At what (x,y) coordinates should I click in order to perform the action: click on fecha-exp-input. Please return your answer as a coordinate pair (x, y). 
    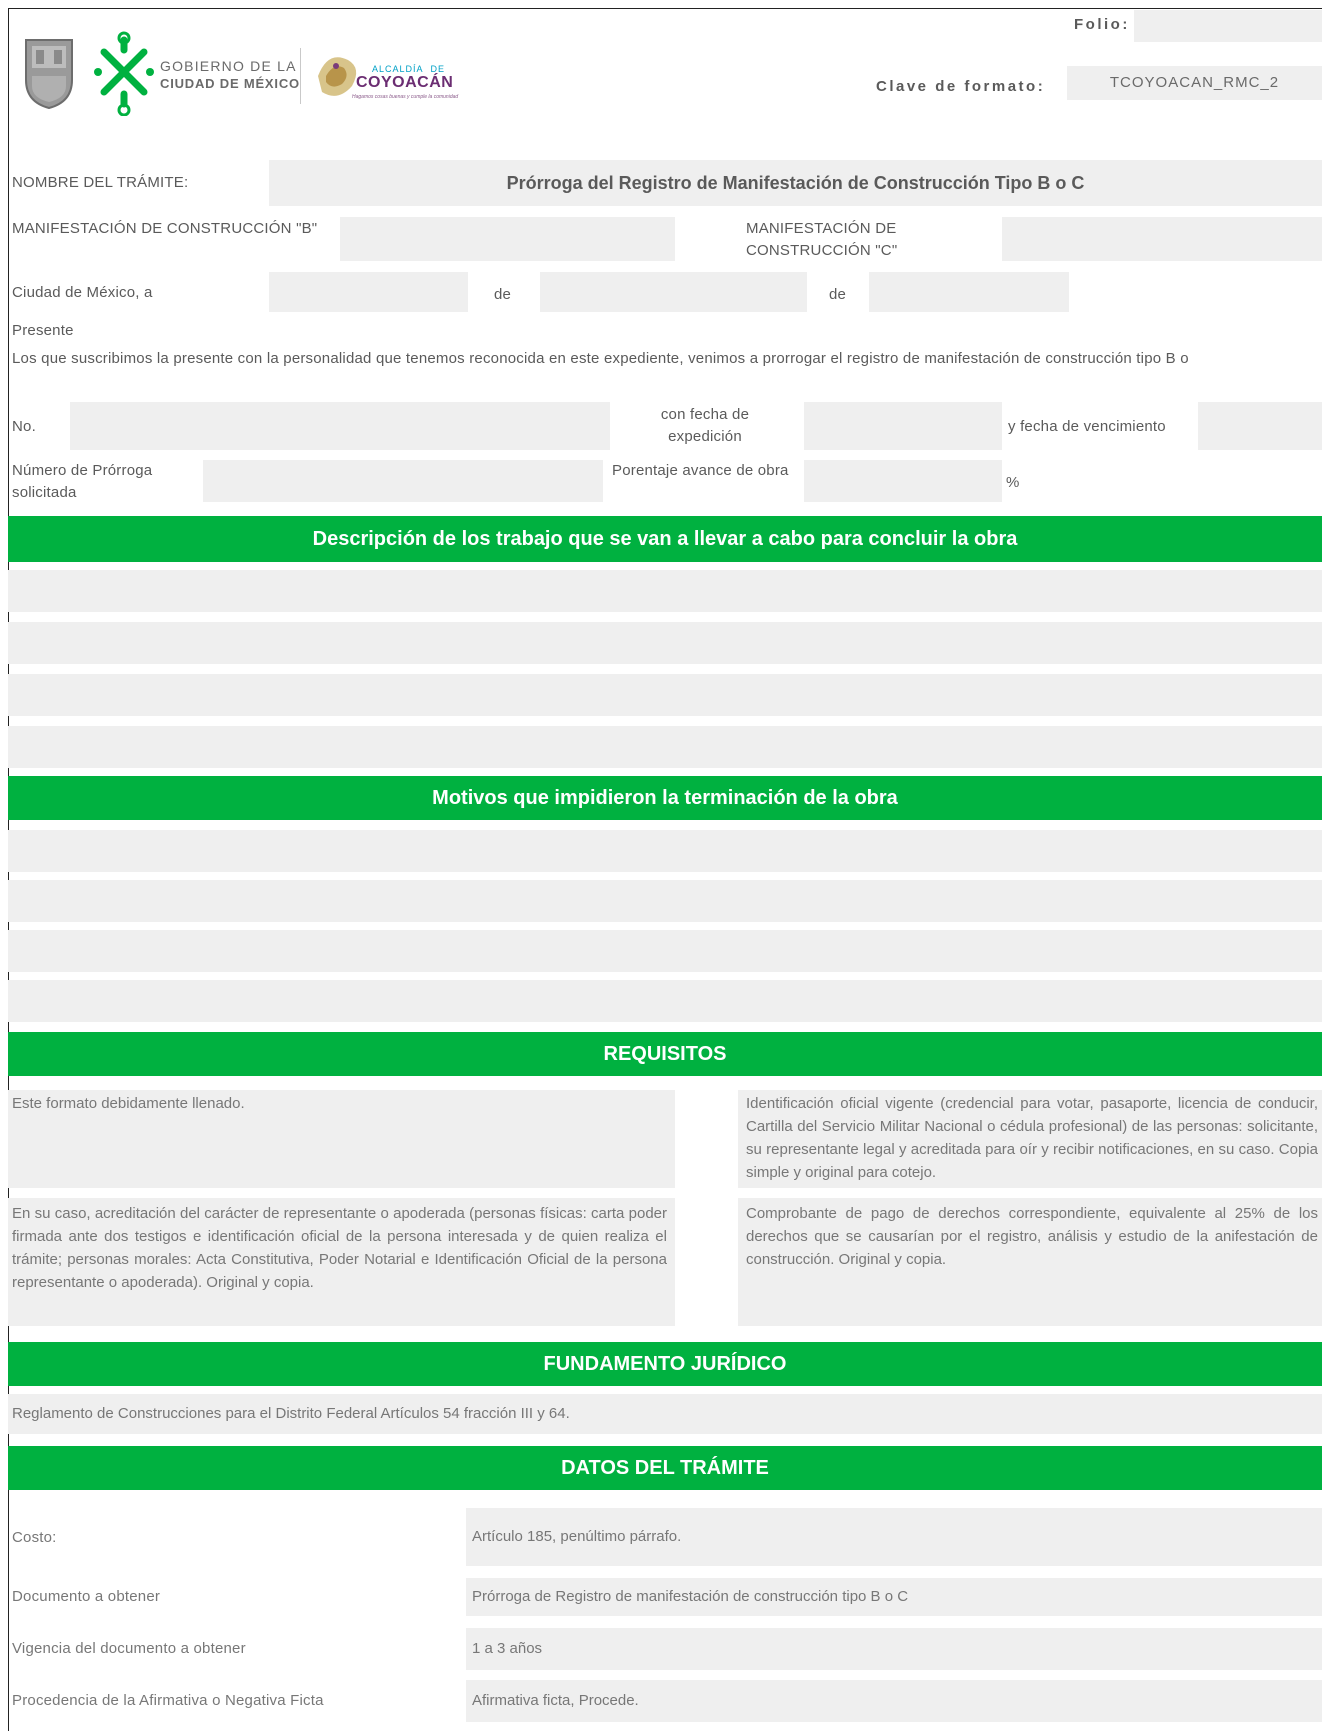
    Looking at the image, I should click on (903, 426).